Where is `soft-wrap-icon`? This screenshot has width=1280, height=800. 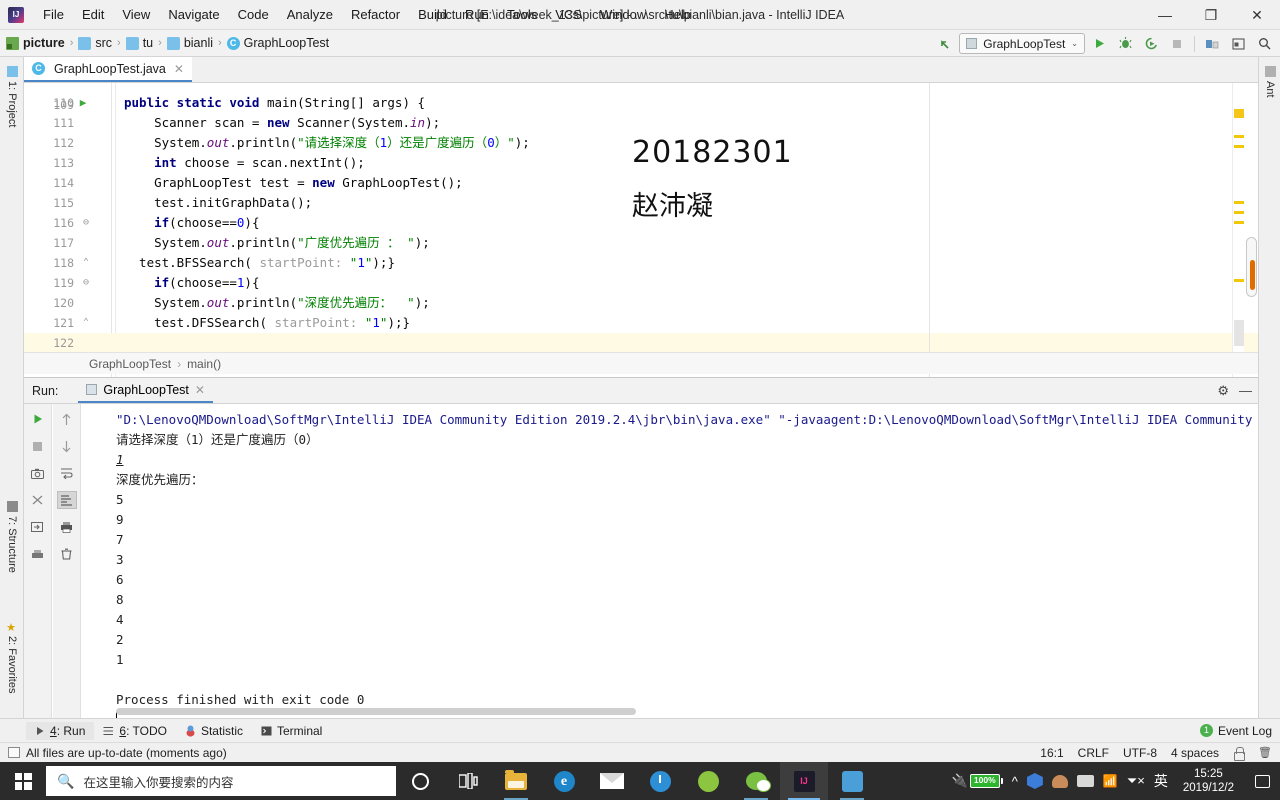
soft-wrap-icon is located at coordinates (67, 473).